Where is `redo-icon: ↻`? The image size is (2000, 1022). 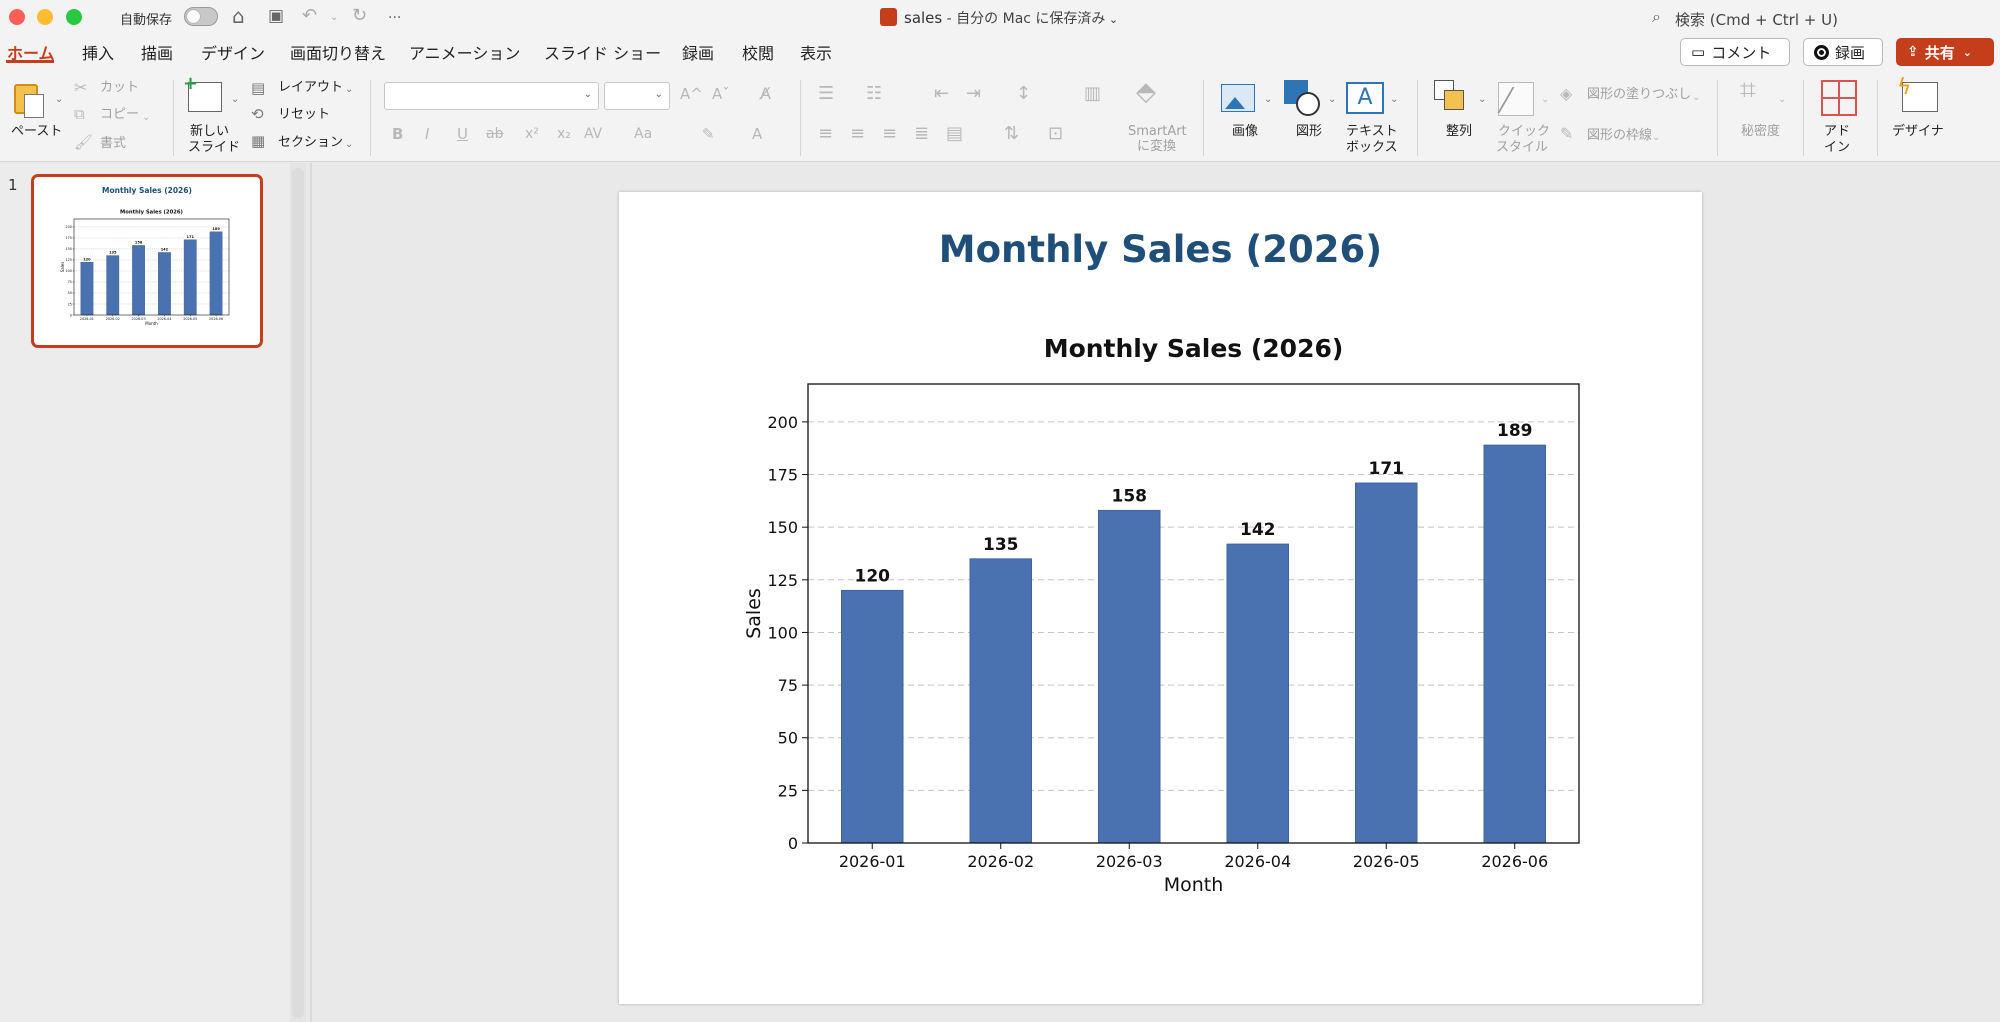 redo-icon: ↻ is located at coordinates (359, 16).